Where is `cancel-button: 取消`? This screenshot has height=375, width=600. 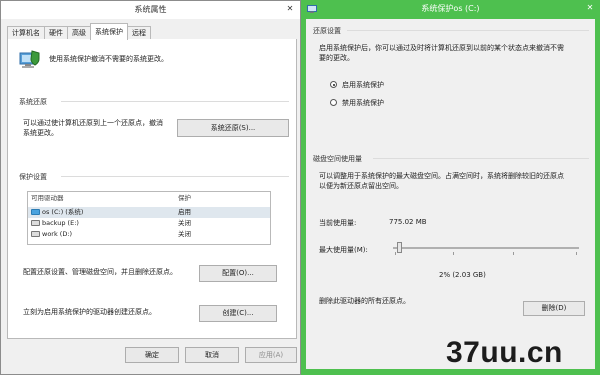
cancel-button: 取消 is located at coordinates (212, 355).